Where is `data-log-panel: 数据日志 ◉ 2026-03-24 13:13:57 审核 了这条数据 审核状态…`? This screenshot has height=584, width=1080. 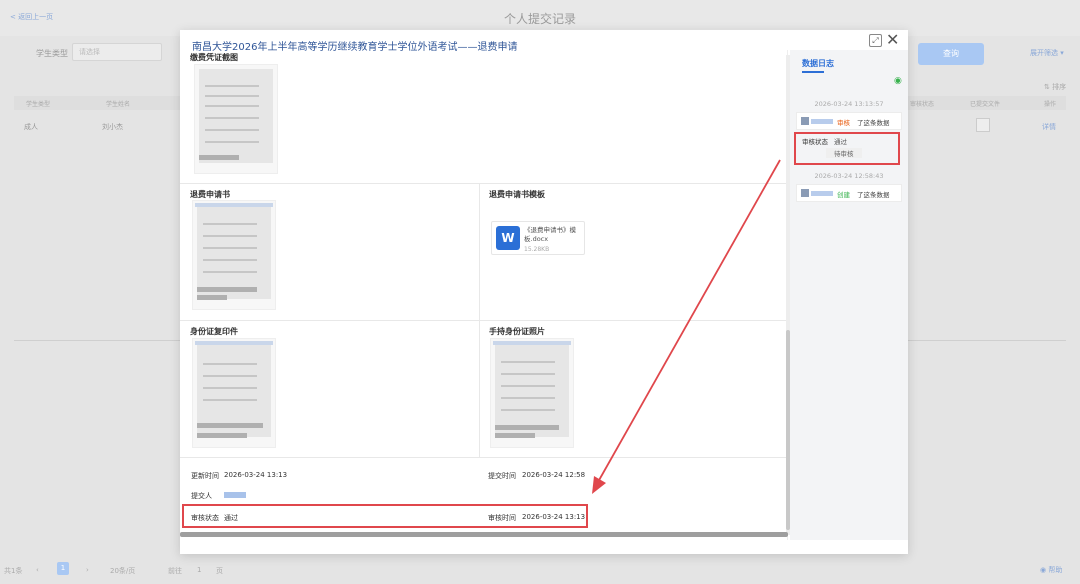
data-log-panel: 数据日志 ◉ 2026-03-24 13:13:57 审核 了这条数据 审核状态… is located at coordinates (849, 295).